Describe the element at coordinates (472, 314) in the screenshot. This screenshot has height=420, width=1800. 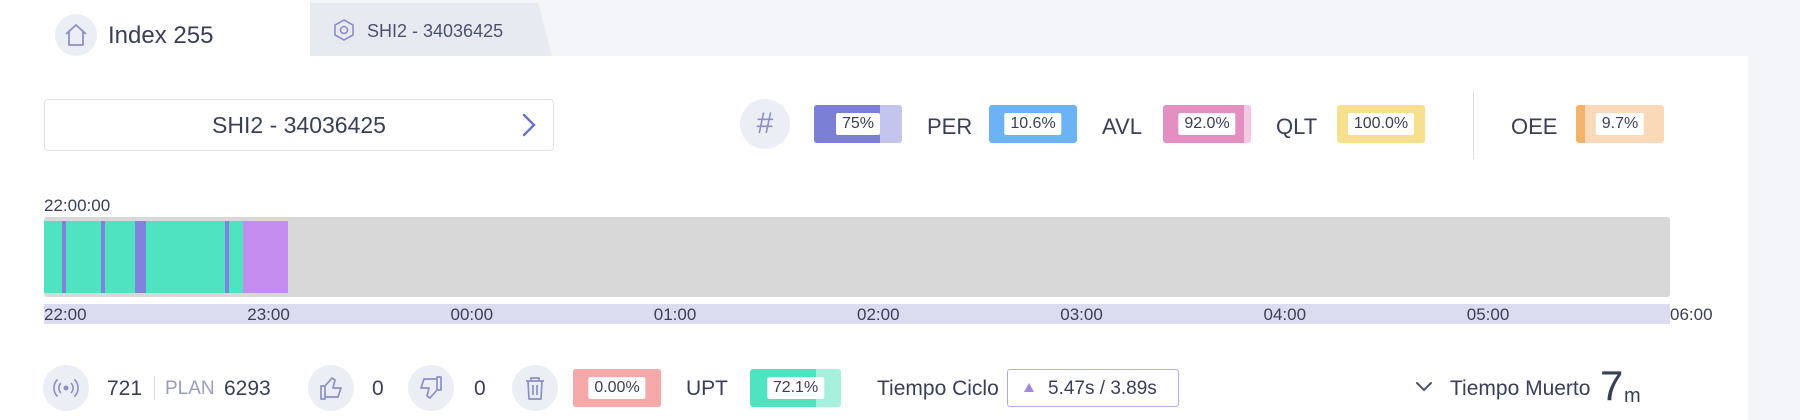
I see `timeline-tick-label: 00:00` at that location.